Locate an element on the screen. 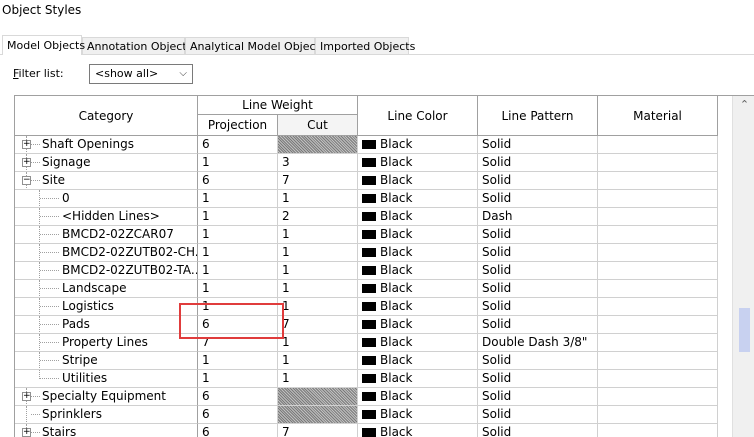  category-cell: − Site is located at coordinates (106, 181).